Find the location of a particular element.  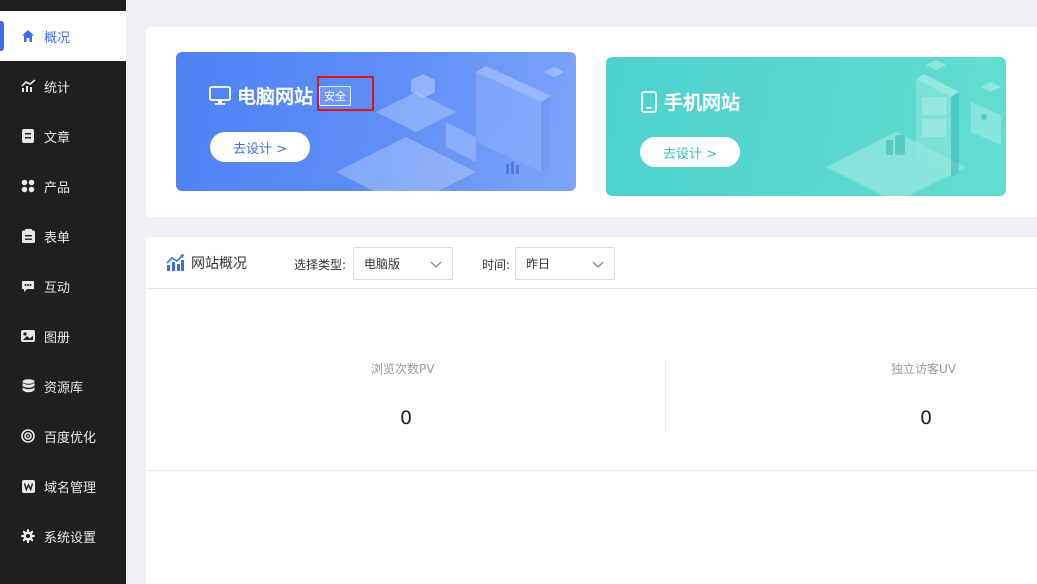

sidebar-item-settings: 系统设置 is located at coordinates (63, 536).